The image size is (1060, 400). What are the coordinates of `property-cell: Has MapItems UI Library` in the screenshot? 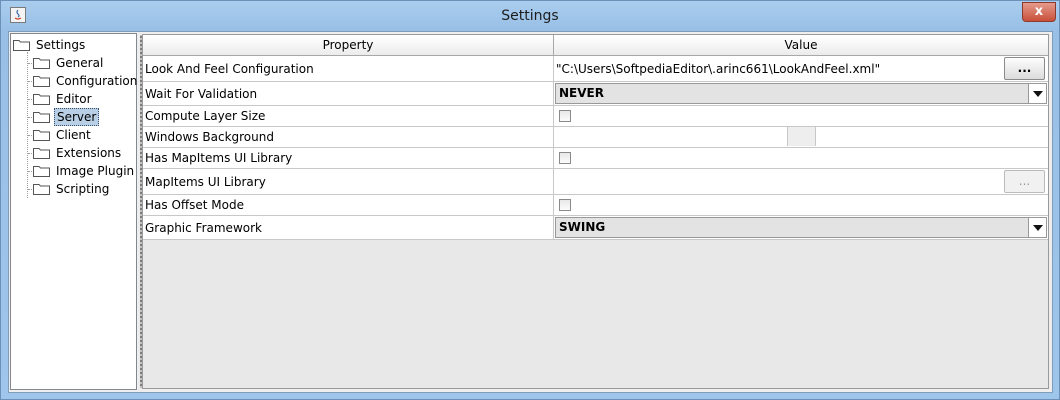 It's located at (348, 158).